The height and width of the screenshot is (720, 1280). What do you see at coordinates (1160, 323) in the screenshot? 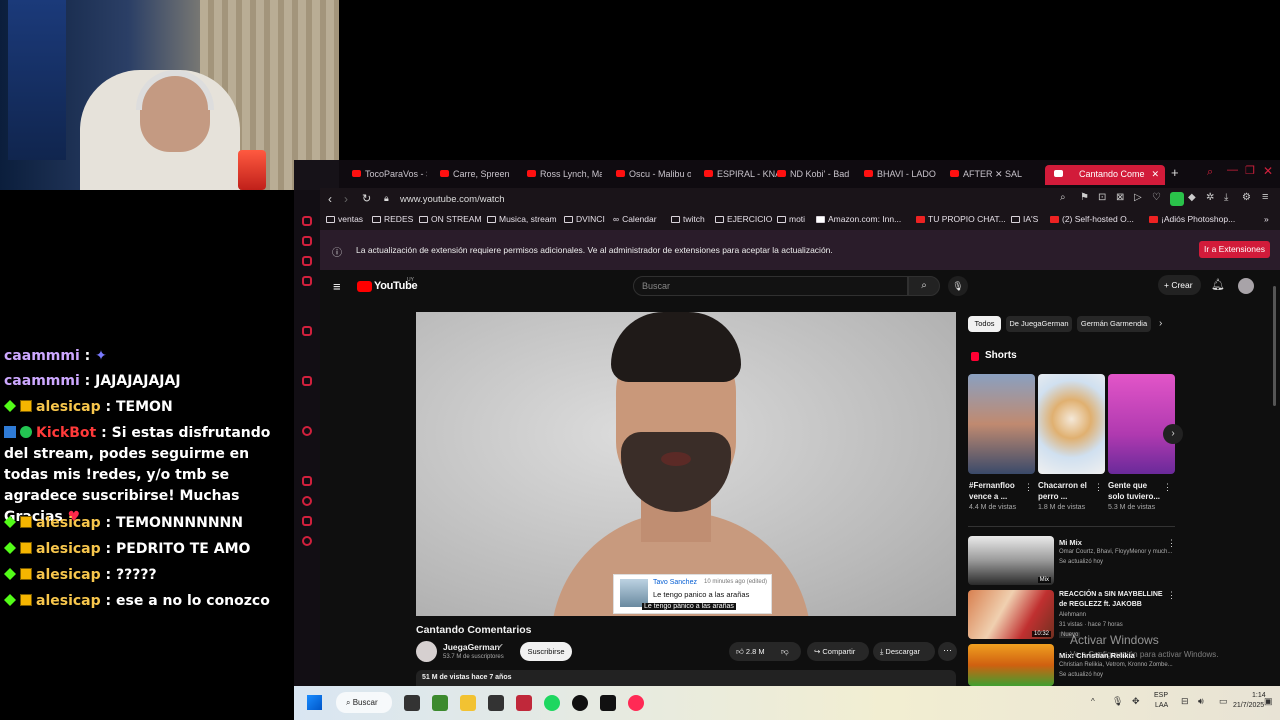
I see `chevron-right-icon: ›` at bounding box center [1160, 323].